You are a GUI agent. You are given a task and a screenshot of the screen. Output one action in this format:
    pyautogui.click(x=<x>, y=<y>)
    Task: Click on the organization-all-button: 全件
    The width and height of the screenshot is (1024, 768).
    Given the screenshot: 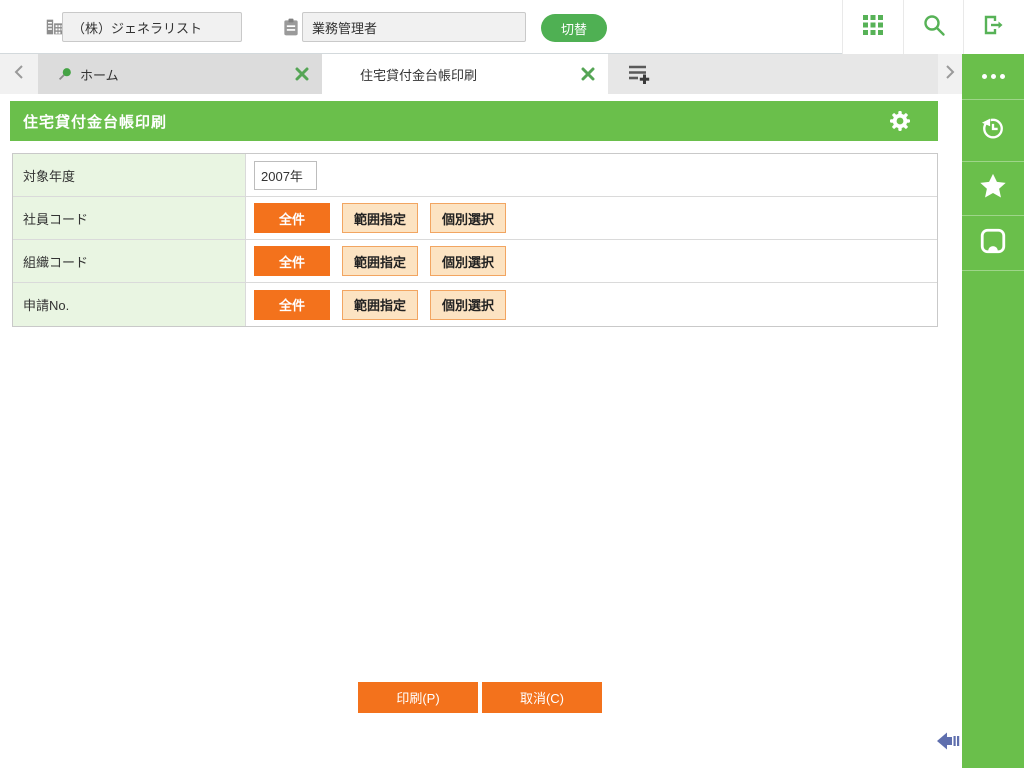 What is the action you would take?
    pyautogui.click(x=292, y=261)
    